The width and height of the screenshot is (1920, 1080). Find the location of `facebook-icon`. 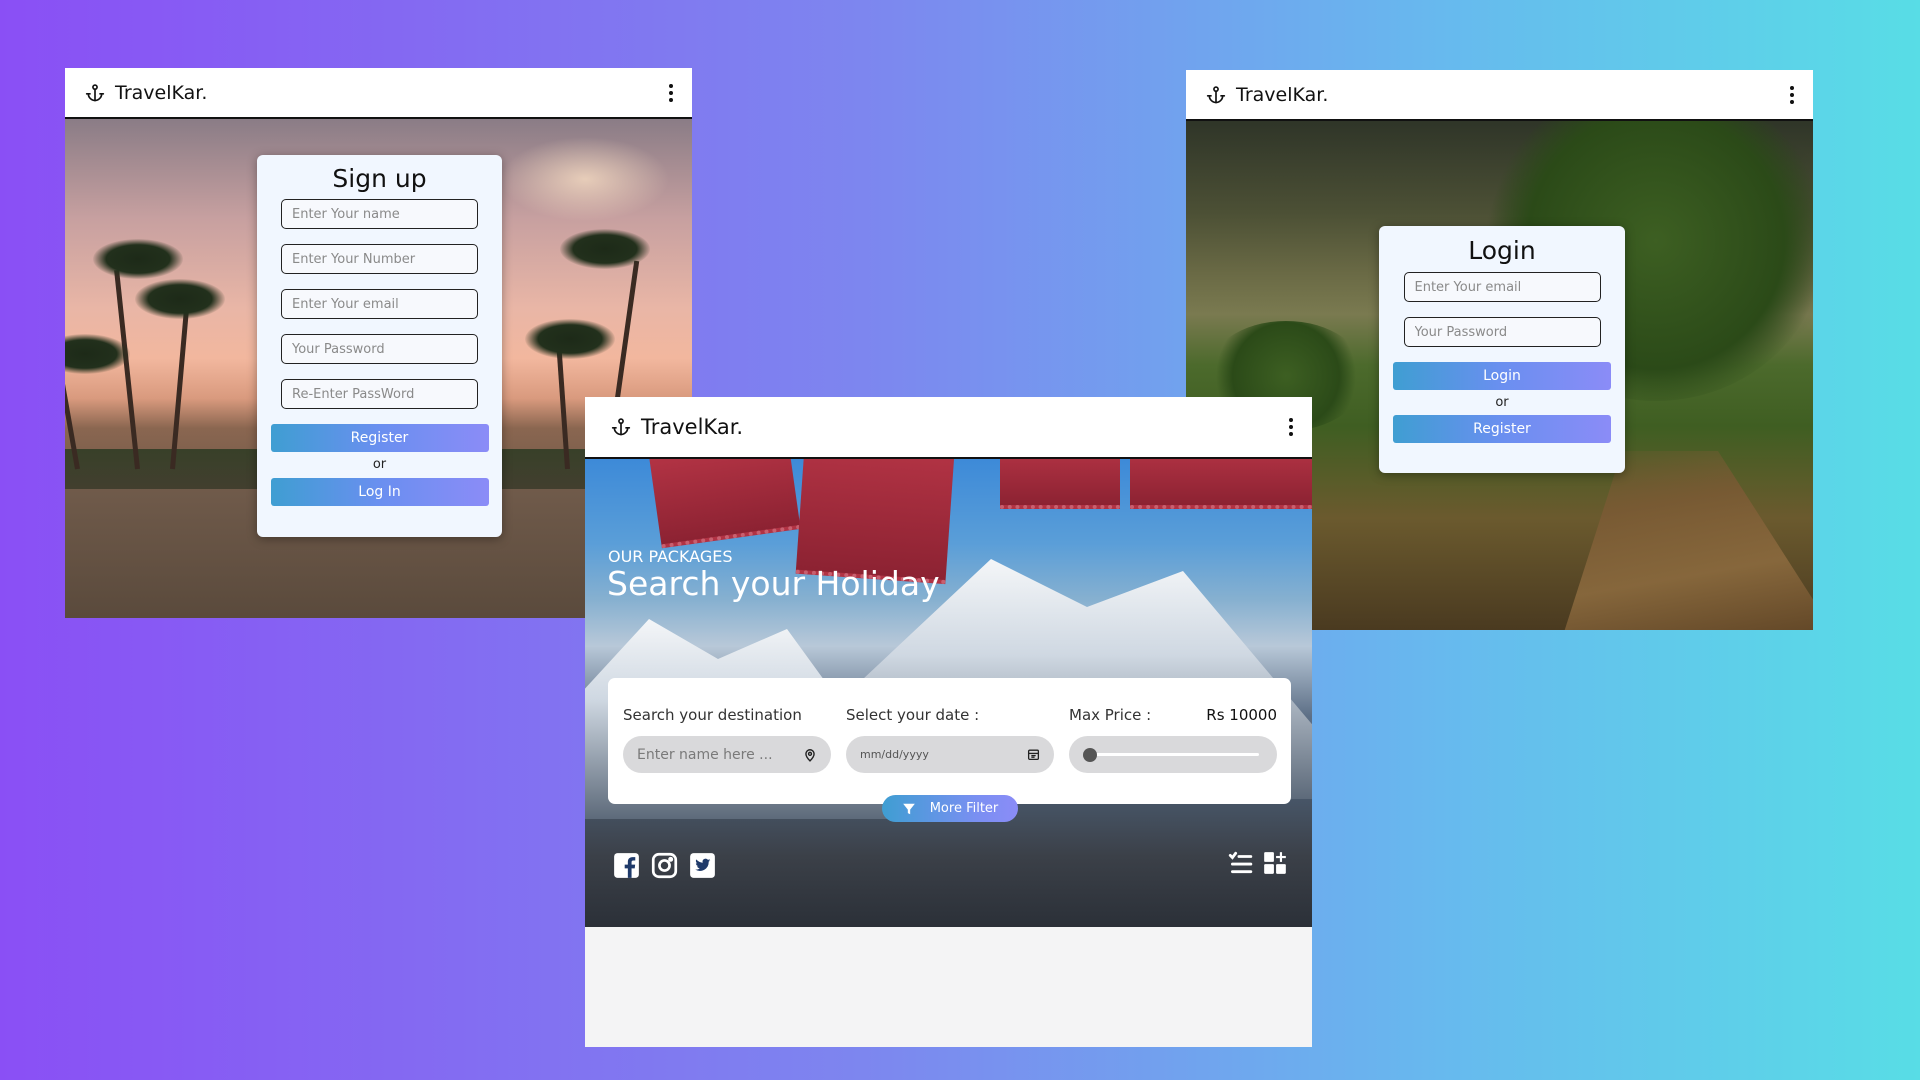

facebook-icon is located at coordinates (626, 865).